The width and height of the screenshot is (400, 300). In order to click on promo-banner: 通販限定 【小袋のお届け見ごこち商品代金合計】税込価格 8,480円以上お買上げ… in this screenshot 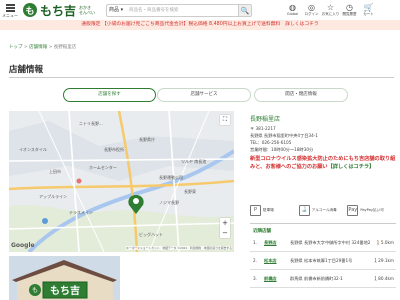, I will do `click(200, 25)`.